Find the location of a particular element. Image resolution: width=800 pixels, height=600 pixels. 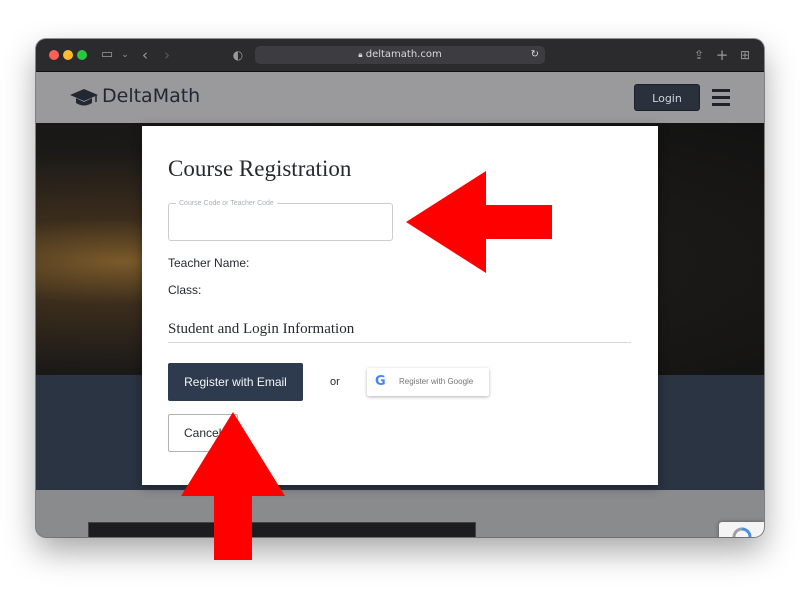

tab-overview-icon: ⊞ is located at coordinates (745, 55).